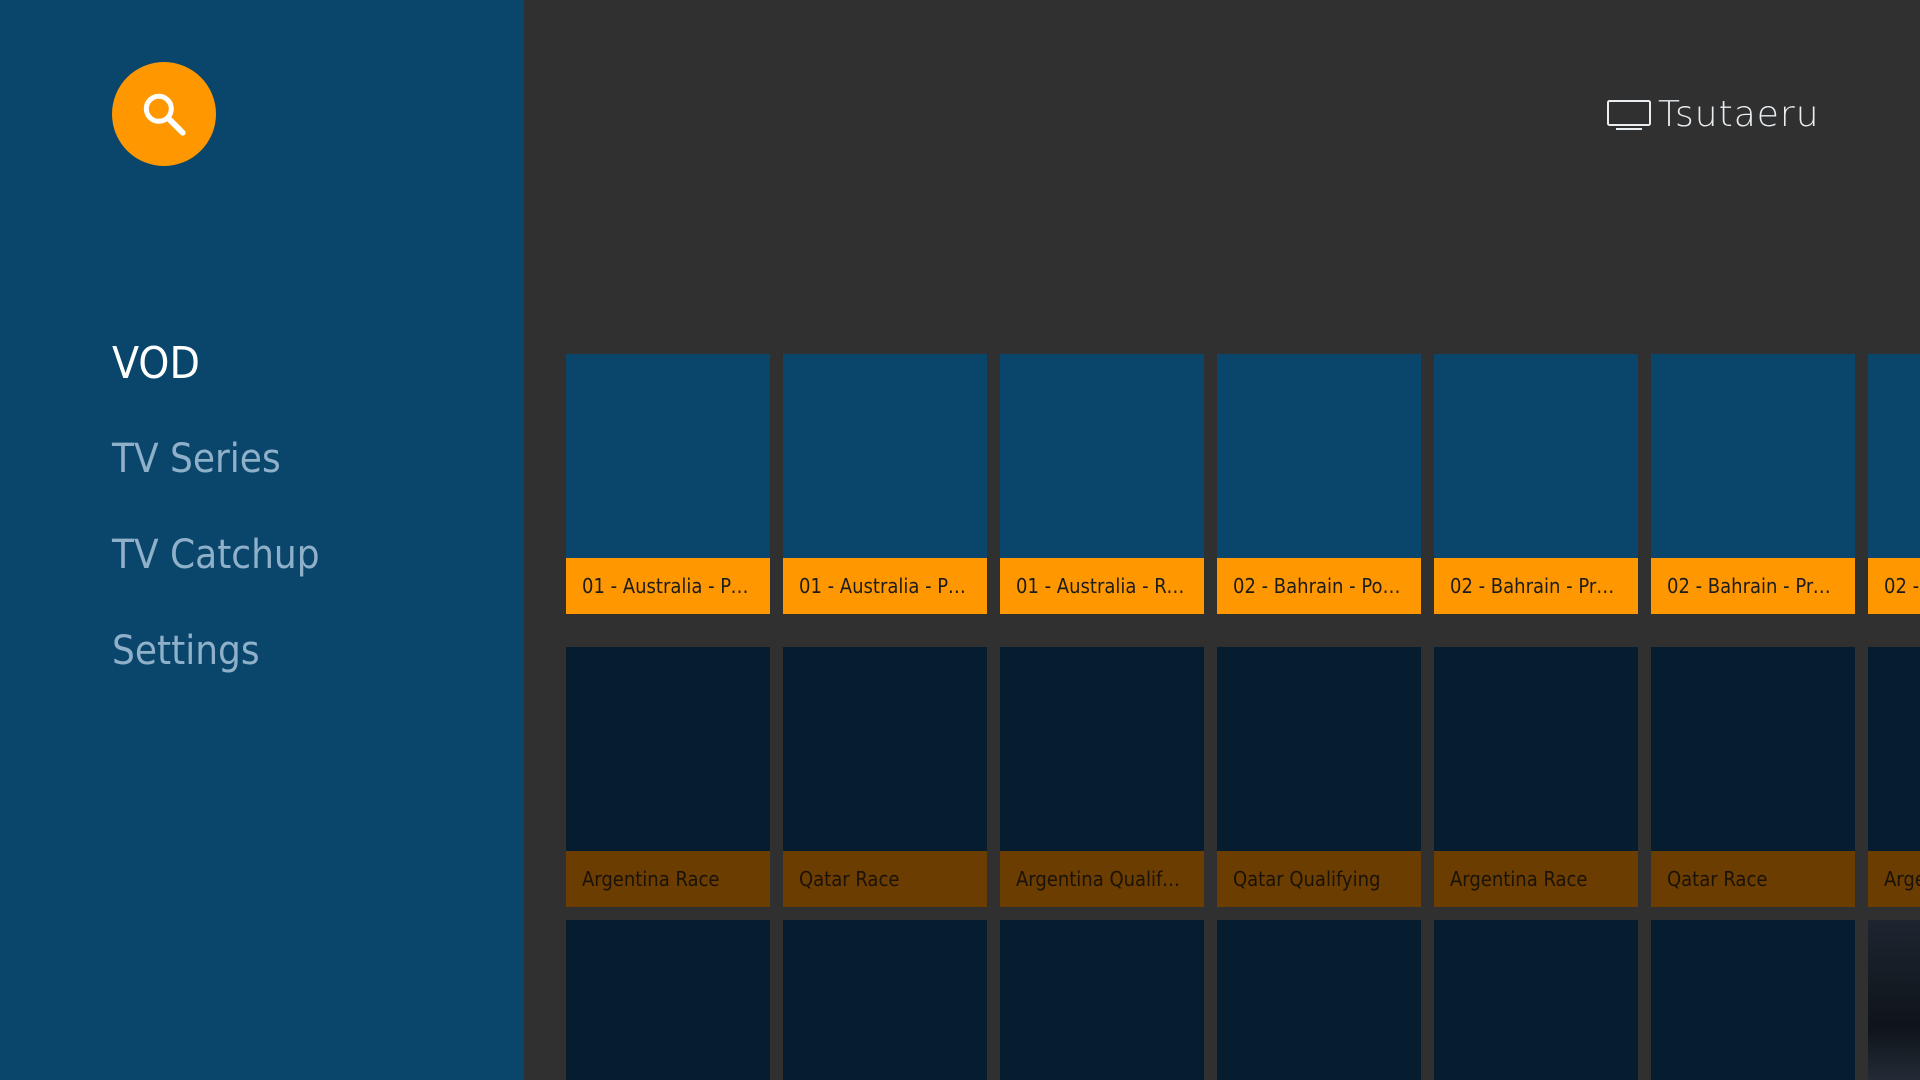  What do you see at coordinates (186, 651) in the screenshot?
I see `nav-item-settings: Settings` at bounding box center [186, 651].